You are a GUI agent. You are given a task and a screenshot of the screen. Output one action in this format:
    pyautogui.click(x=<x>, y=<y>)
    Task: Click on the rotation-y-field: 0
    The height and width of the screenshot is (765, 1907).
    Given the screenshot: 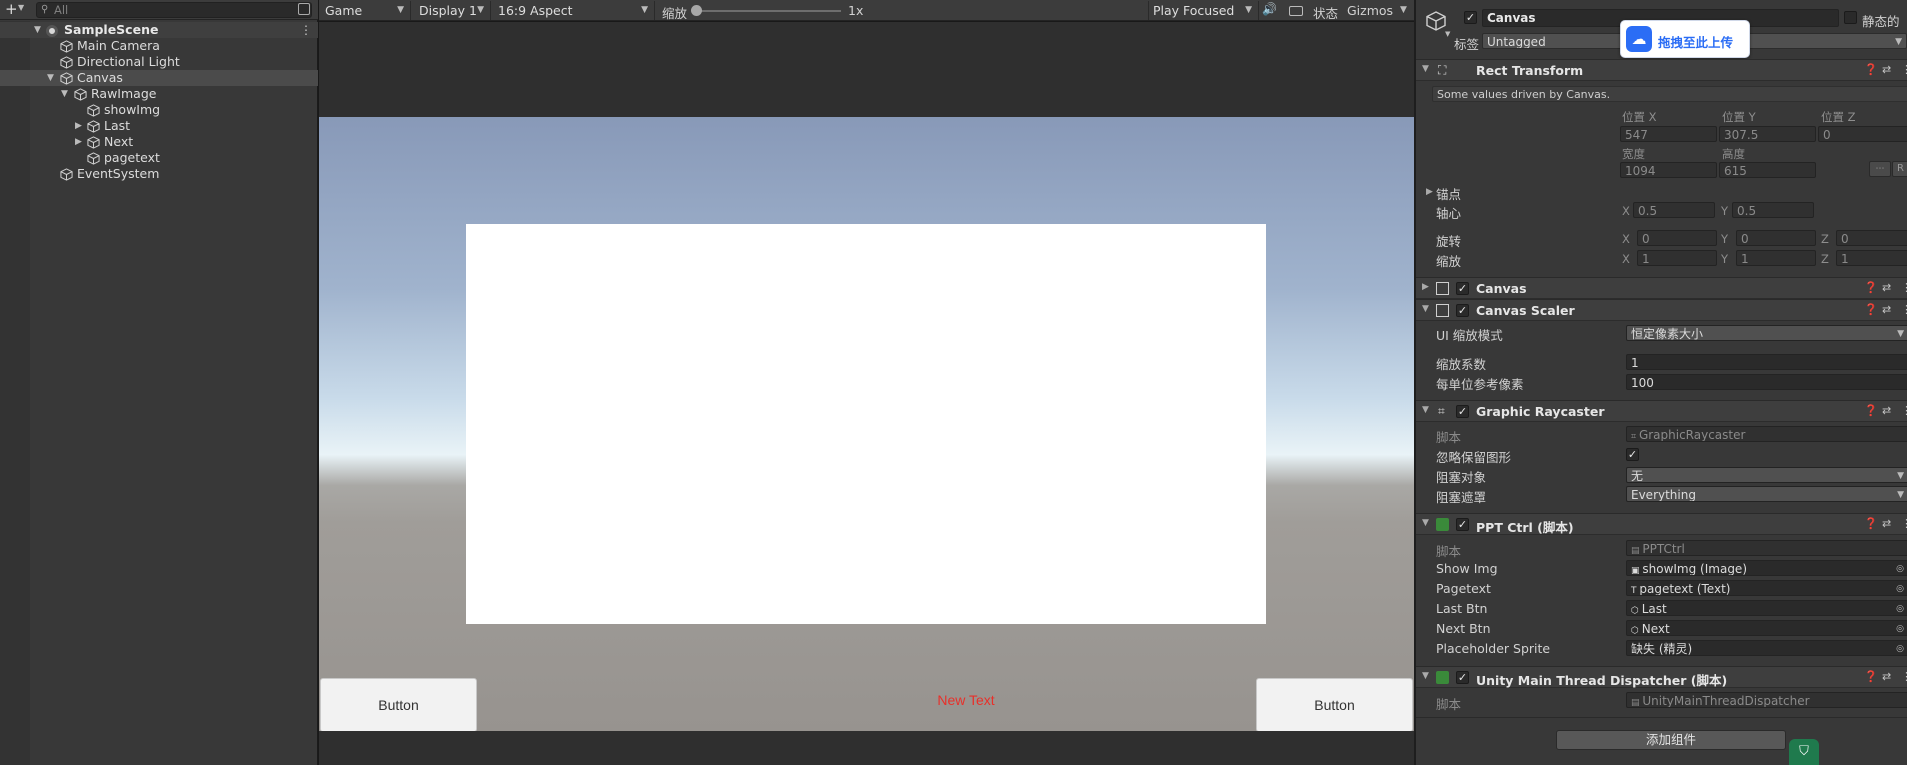 What is the action you would take?
    pyautogui.click(x=1776, y=238)
    